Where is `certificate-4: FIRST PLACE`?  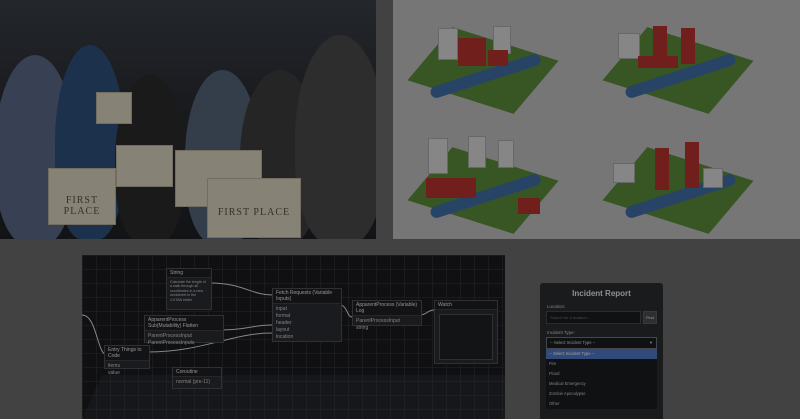 certificate-4: FIRST PLACE is located at coordinates (254, 208).